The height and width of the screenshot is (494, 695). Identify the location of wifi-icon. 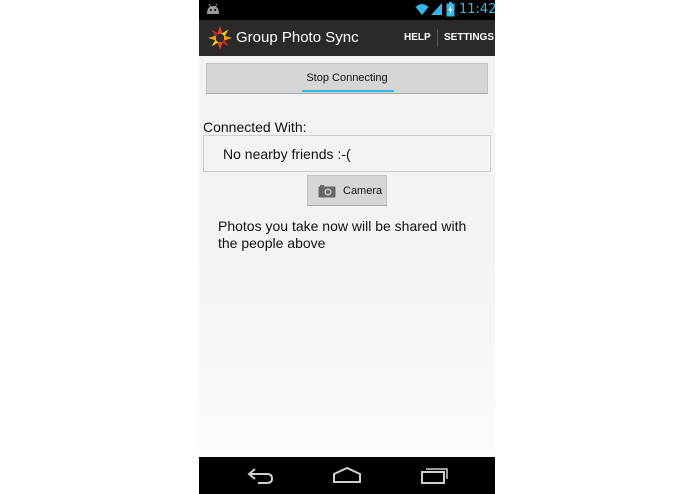
(422, 9).